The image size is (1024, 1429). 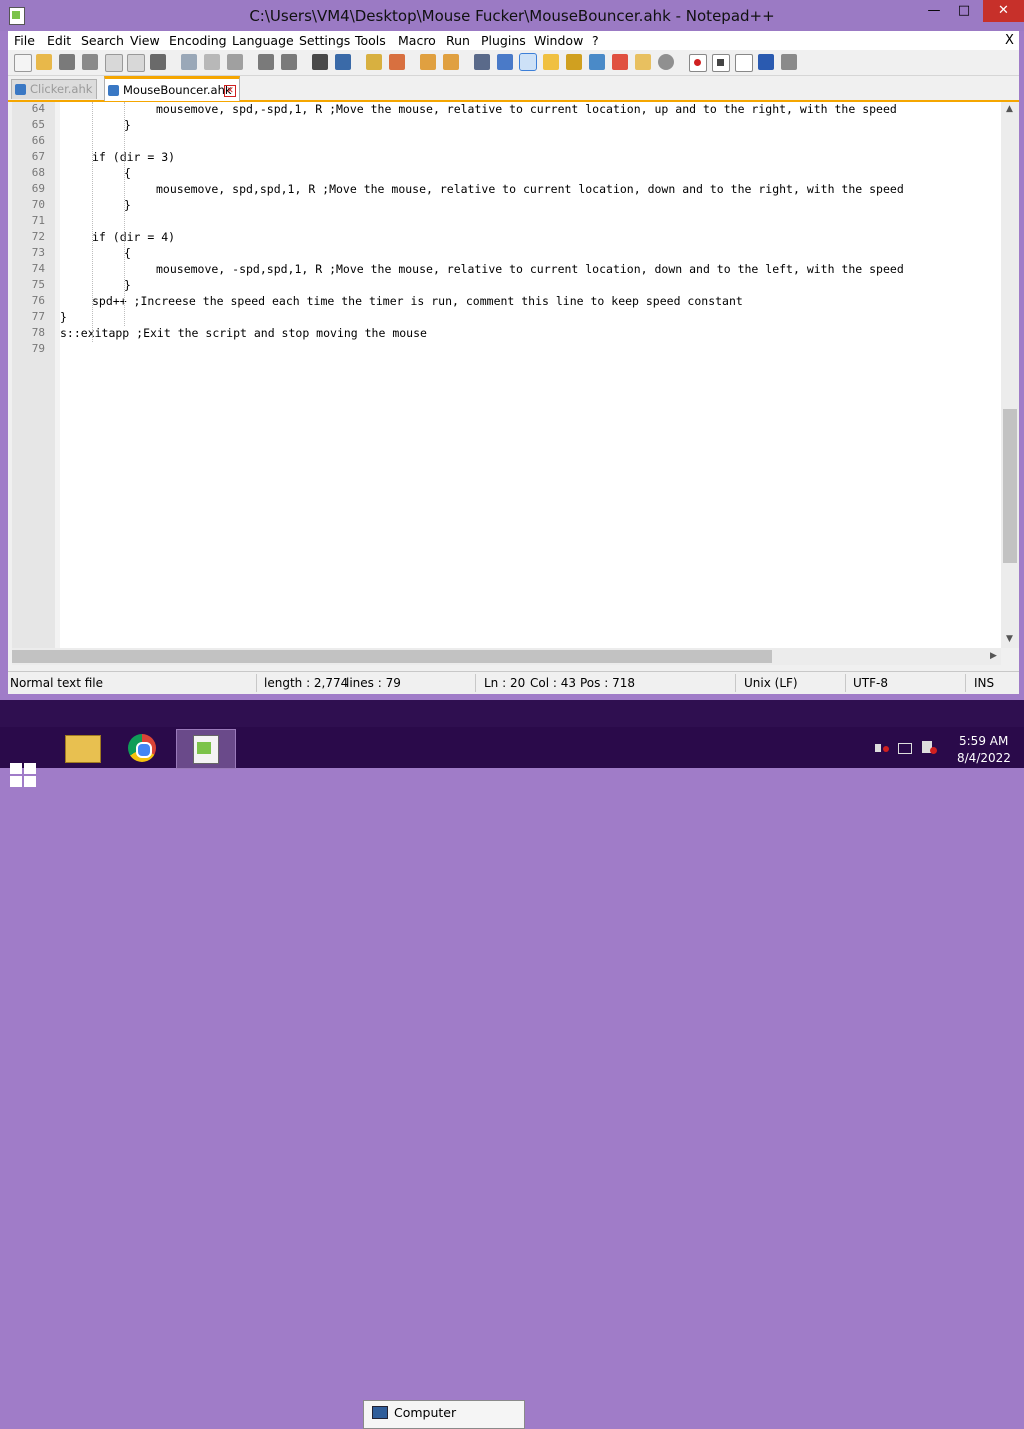 I want to click on network-icon, so click(x=906, y=748).